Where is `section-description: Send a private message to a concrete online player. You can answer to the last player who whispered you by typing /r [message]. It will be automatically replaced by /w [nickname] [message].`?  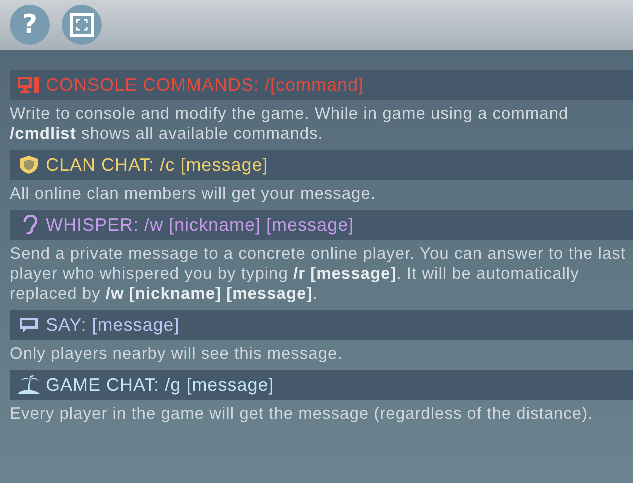
section-description: Send a private message to a concrete online player. You can answer to the last player who whispered you by typing /r [message]. It will be automatically replaced by /w [nickname] [message]. is located at coordinates (318, 274).